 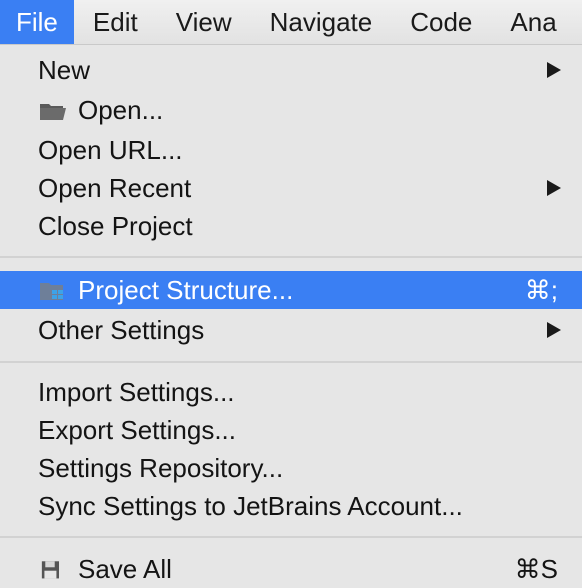 I want to click on menu-view: View, so click(x=204, y=22).